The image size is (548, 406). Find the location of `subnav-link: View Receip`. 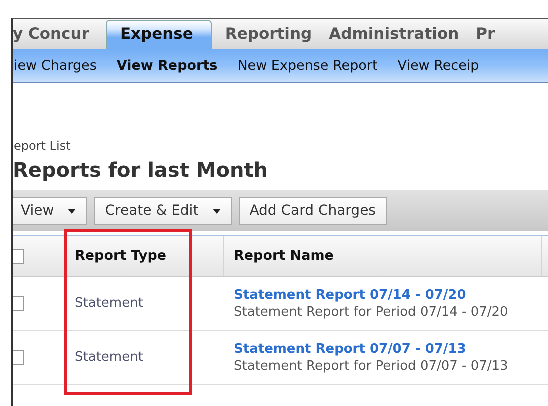

subnav-link: View Receip is located at coordinates (439, 66).